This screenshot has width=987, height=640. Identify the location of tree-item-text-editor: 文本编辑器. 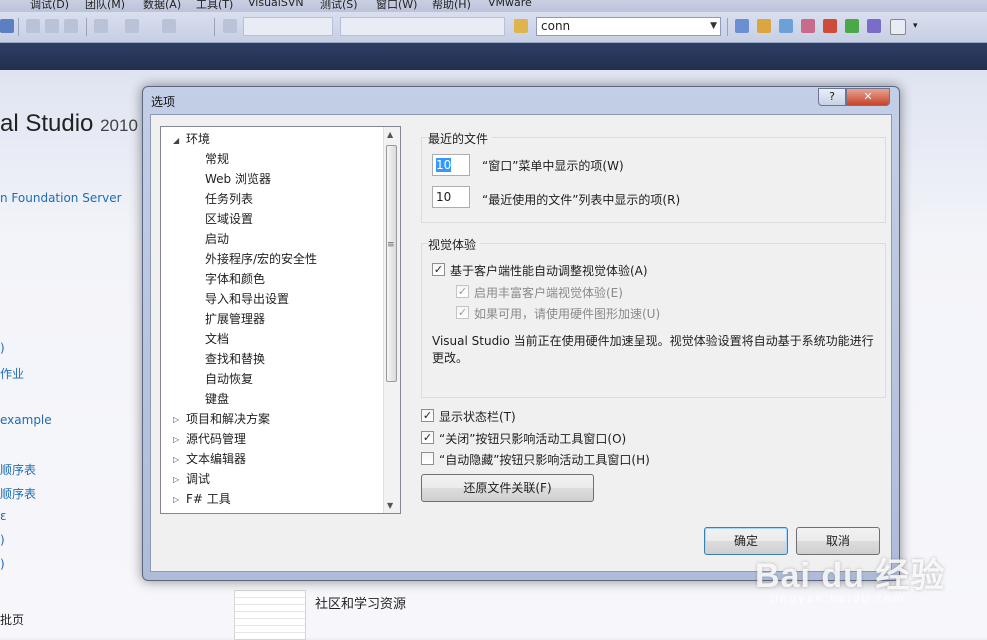
(216, 459).